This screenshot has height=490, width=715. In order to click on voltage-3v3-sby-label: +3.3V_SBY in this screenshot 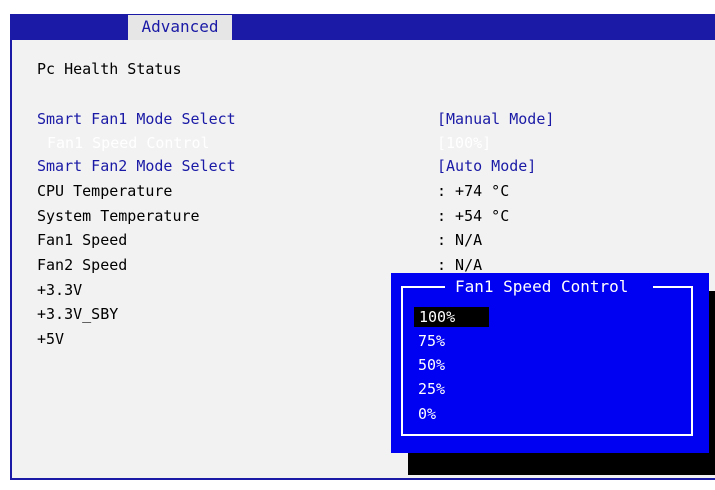, I will do `click(78, 314)`.